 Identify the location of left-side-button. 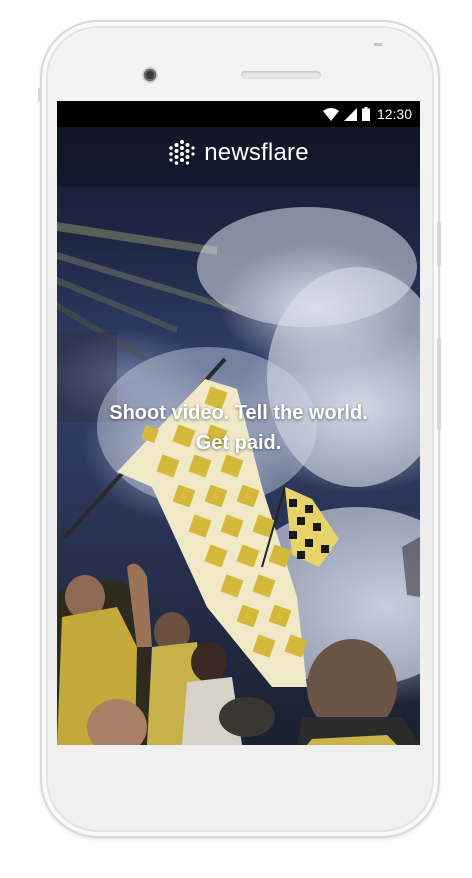
(39, 95).